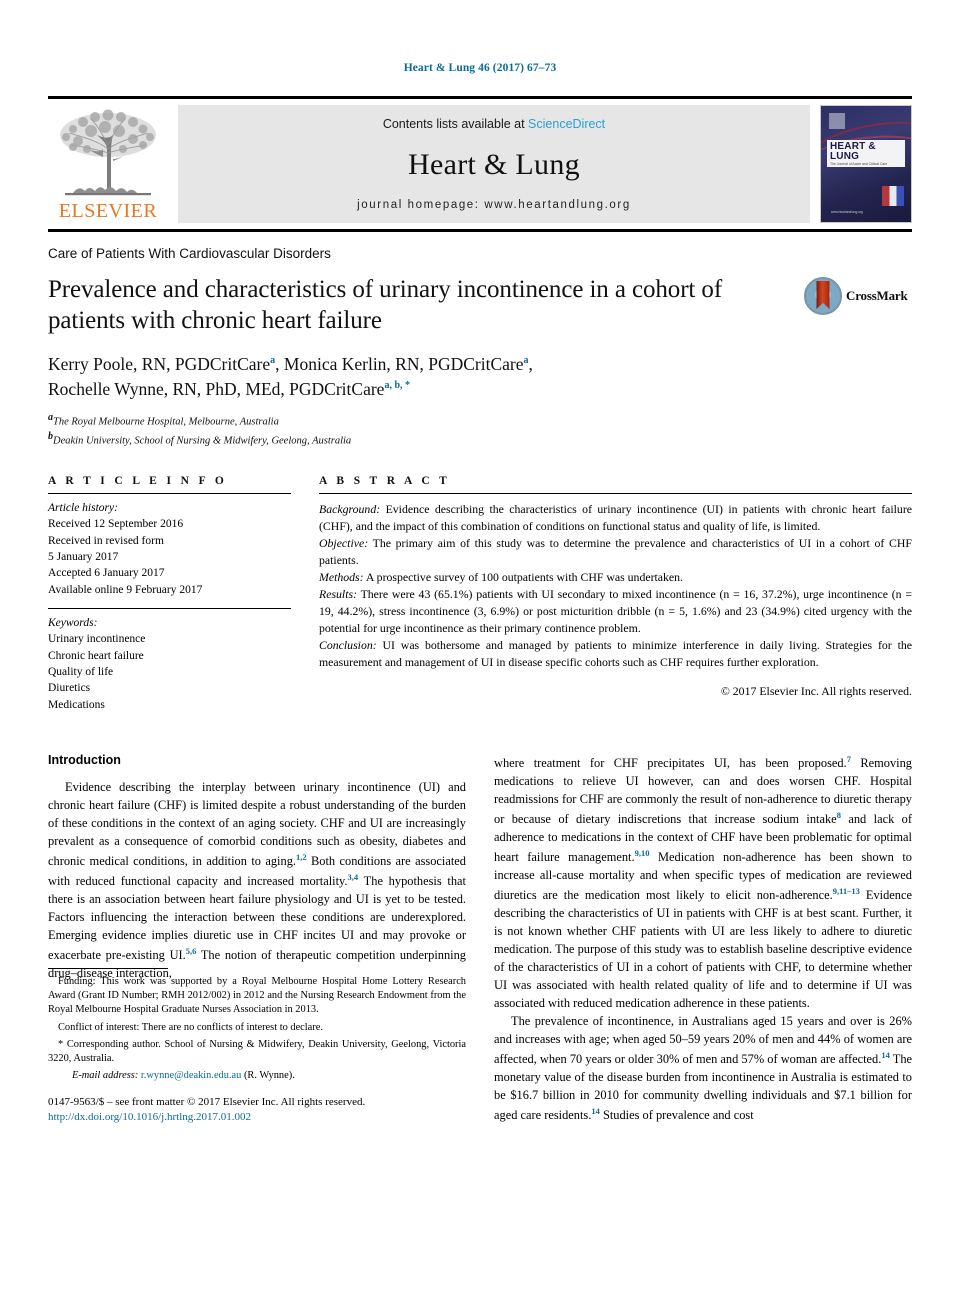 This screenshot has height=1305, width=960. I want to click on email-link: r.wynne@deakin.edu.au, so click(191, 1075).